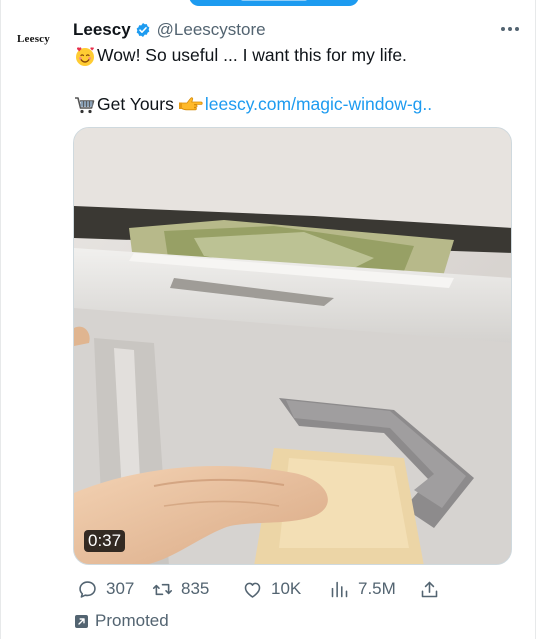 This screenshot has height=639, width=536. I want to click on promoted-label: Promoted, so click(122, 621).